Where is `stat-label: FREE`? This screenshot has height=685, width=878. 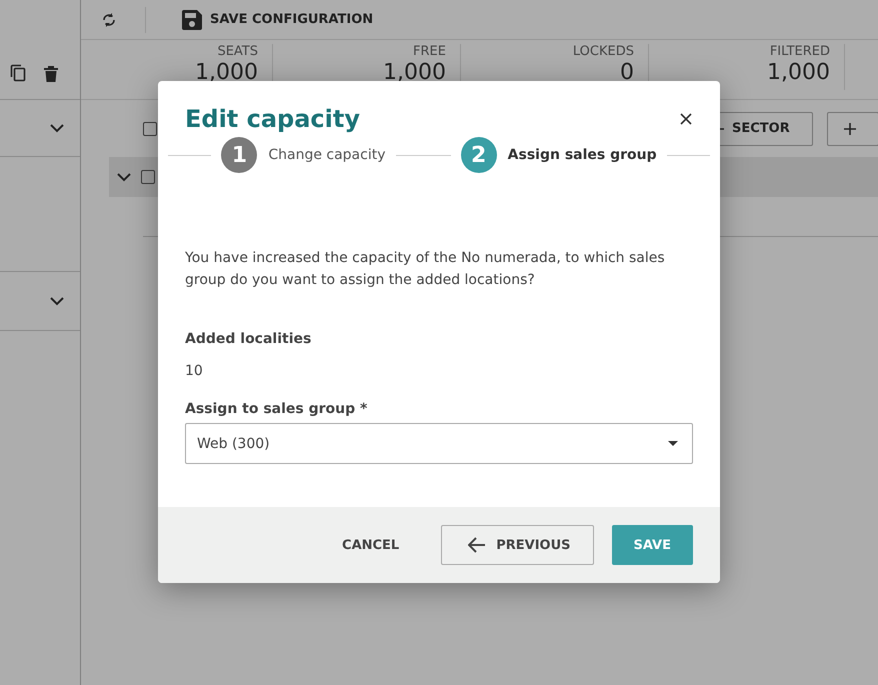
stat-label: FREE is located at coordinates (429, 51).